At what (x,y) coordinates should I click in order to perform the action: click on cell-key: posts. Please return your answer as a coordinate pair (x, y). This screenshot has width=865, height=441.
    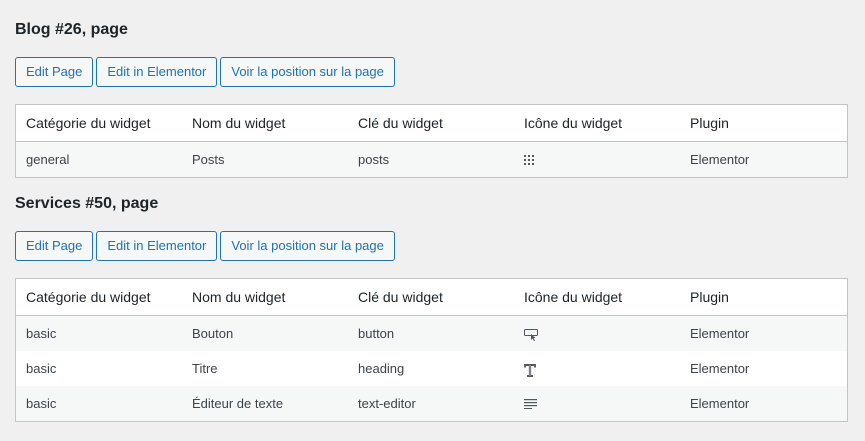
    Looking at the image, I should click on (431, 159).